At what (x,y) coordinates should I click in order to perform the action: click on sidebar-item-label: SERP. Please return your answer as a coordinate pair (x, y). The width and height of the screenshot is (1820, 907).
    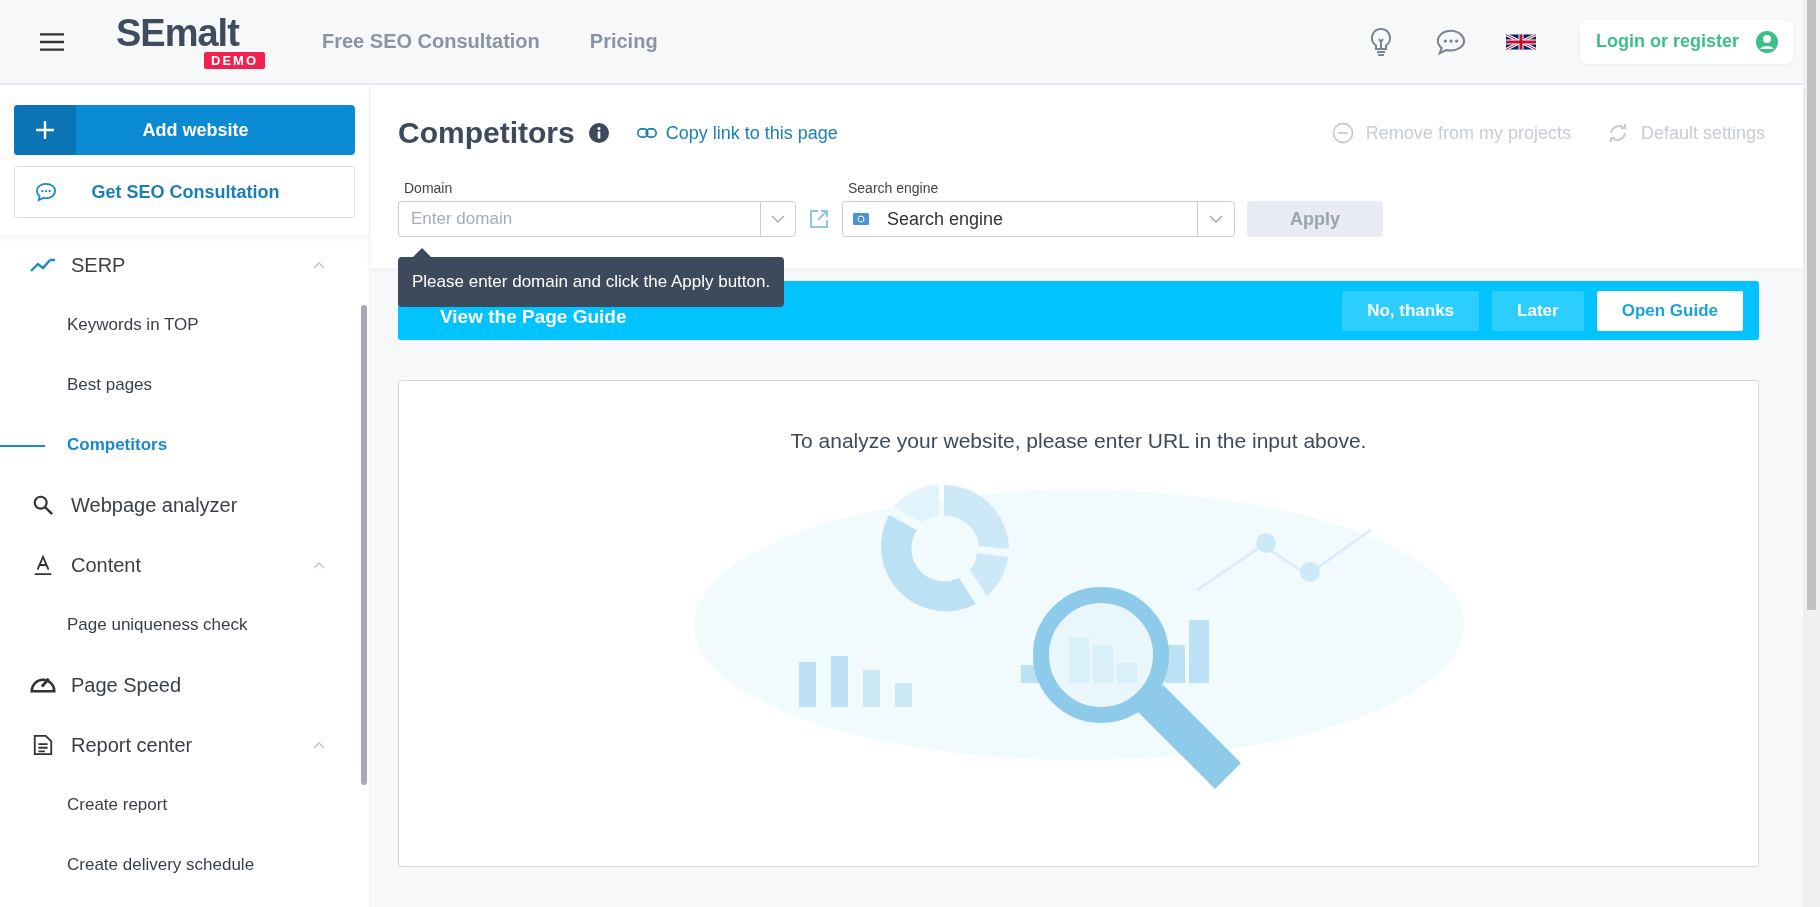
    Looking at the image, I should click on (98, 265).